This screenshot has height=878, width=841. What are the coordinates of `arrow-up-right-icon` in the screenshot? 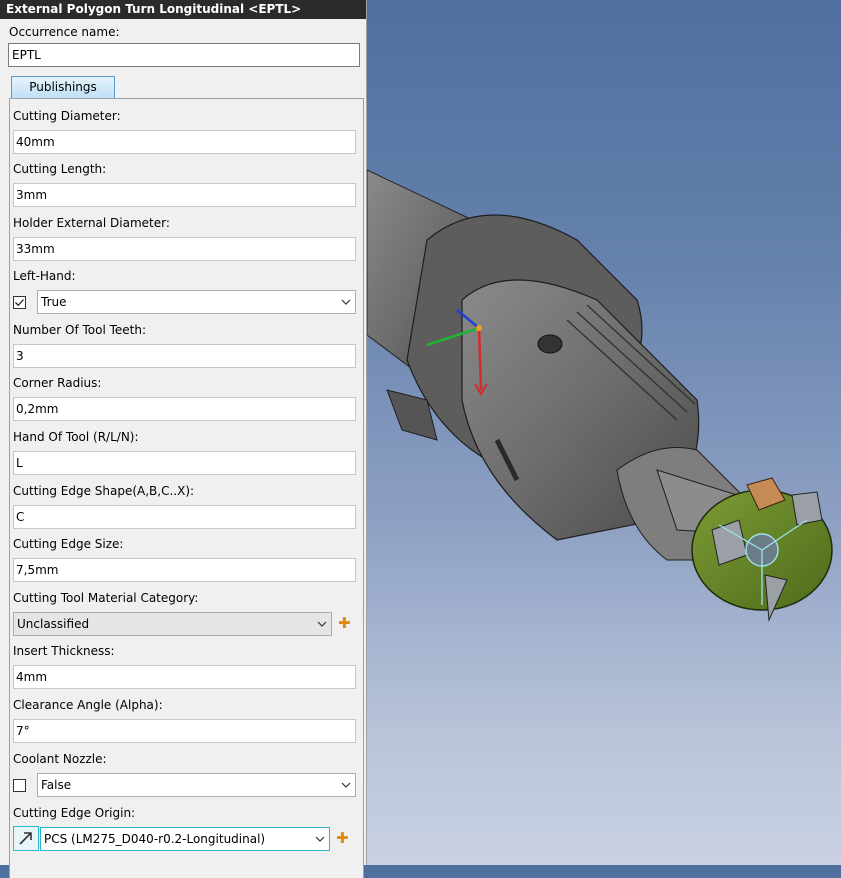 It's located at (26, 838).